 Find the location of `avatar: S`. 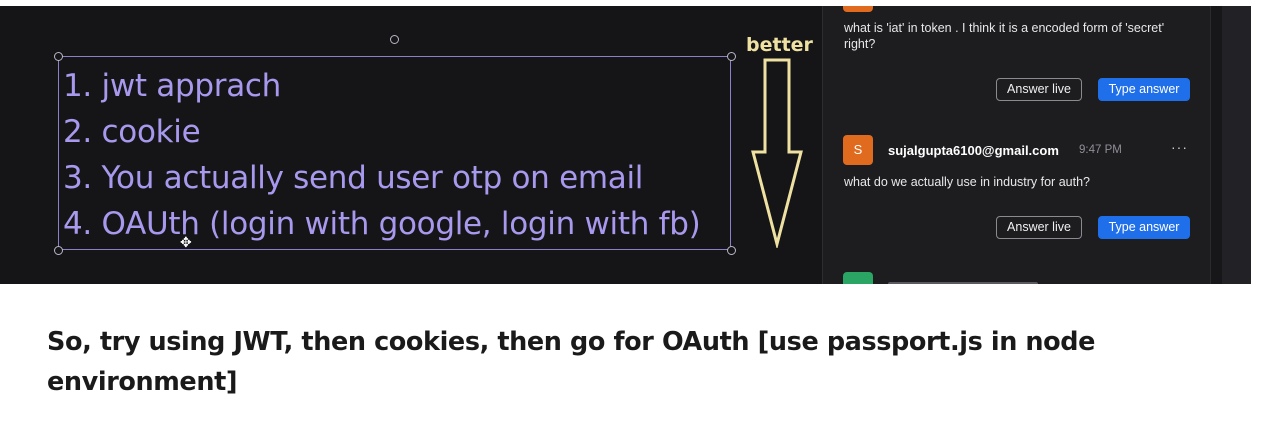

avatar: S is located at coordinates (858, 150).